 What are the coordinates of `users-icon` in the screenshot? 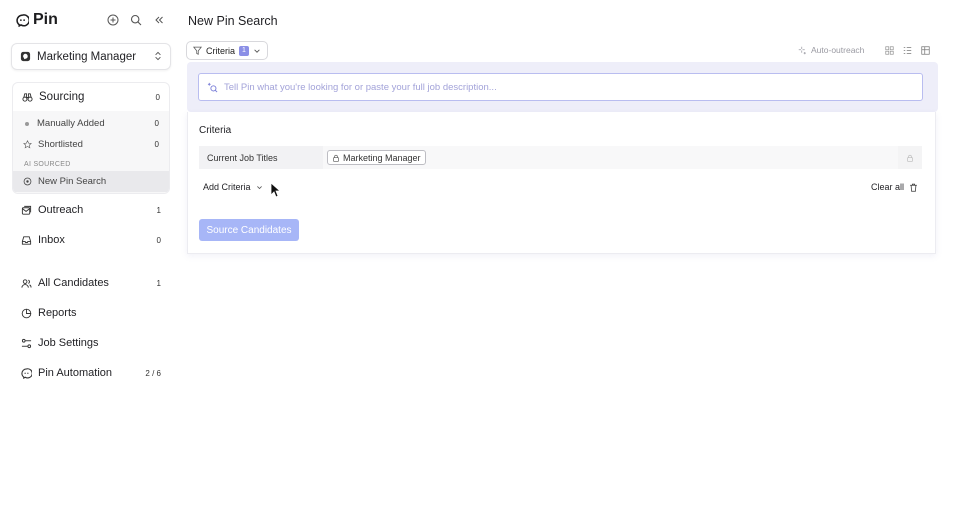 It's located at (26, 283).